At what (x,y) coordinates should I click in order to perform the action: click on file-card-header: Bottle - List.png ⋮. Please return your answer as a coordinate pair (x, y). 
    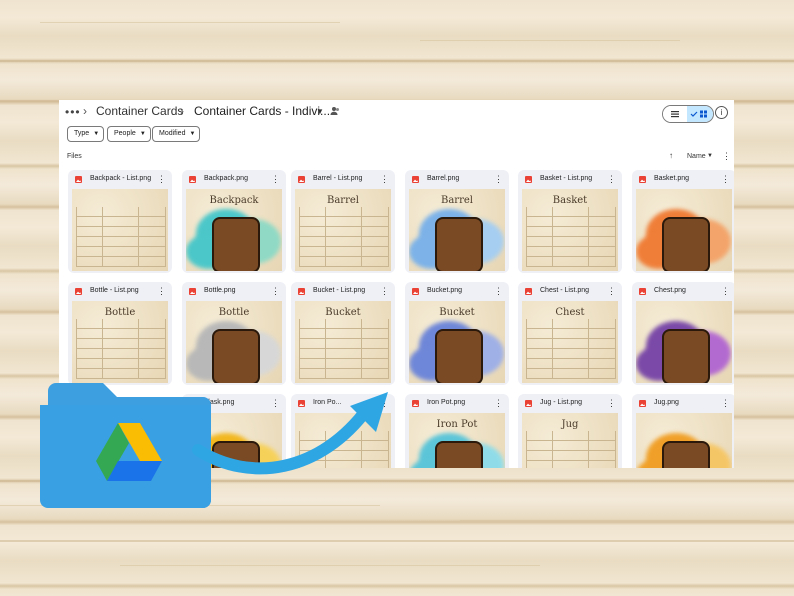
    Looking at the image, I should click on (120, 291).